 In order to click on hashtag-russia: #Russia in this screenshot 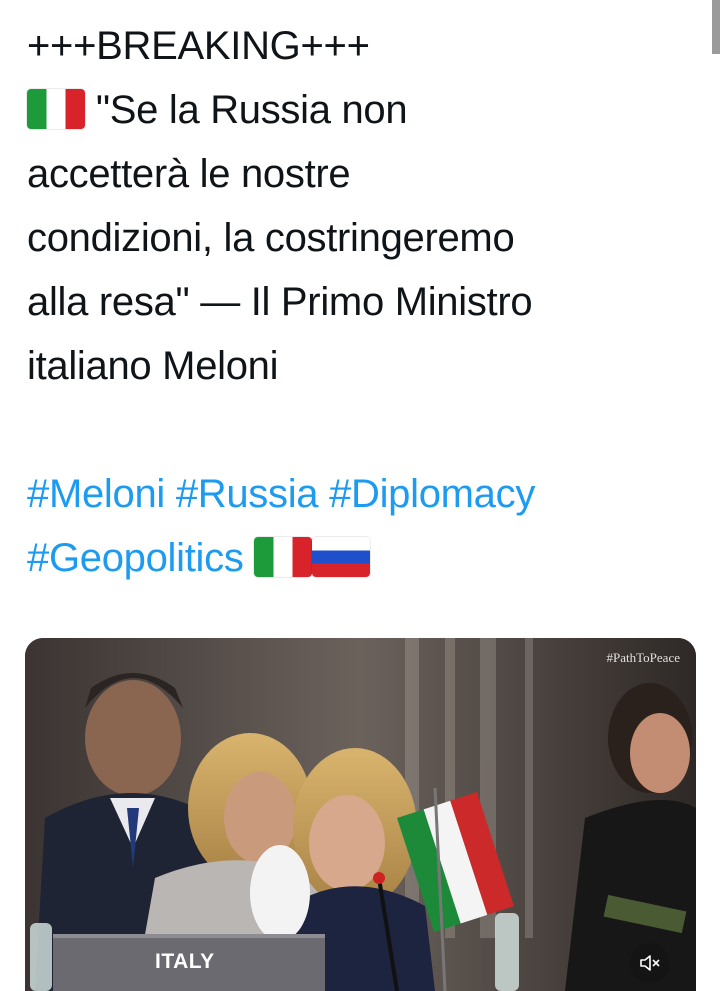, I will do `click(247, 494)`.